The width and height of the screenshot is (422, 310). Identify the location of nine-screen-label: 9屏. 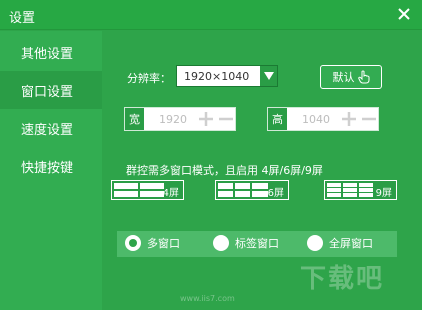
(383, 193).